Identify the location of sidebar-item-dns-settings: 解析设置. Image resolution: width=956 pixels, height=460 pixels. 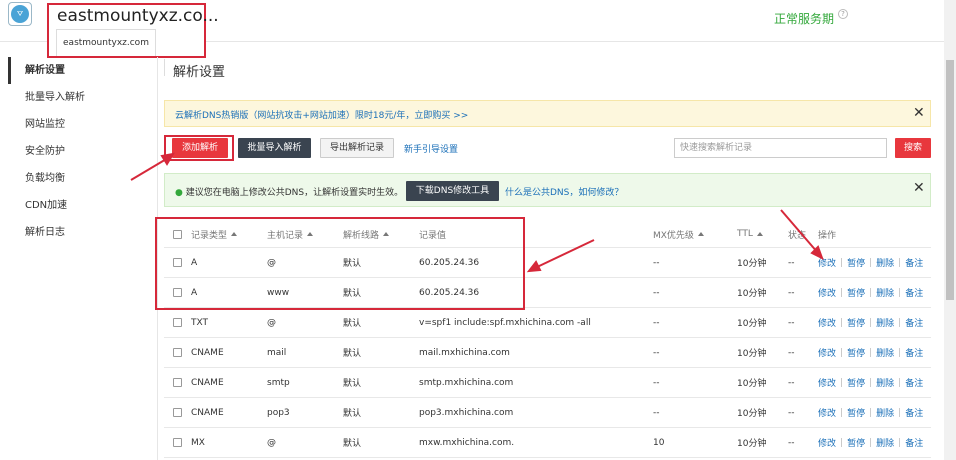
(82, 70).